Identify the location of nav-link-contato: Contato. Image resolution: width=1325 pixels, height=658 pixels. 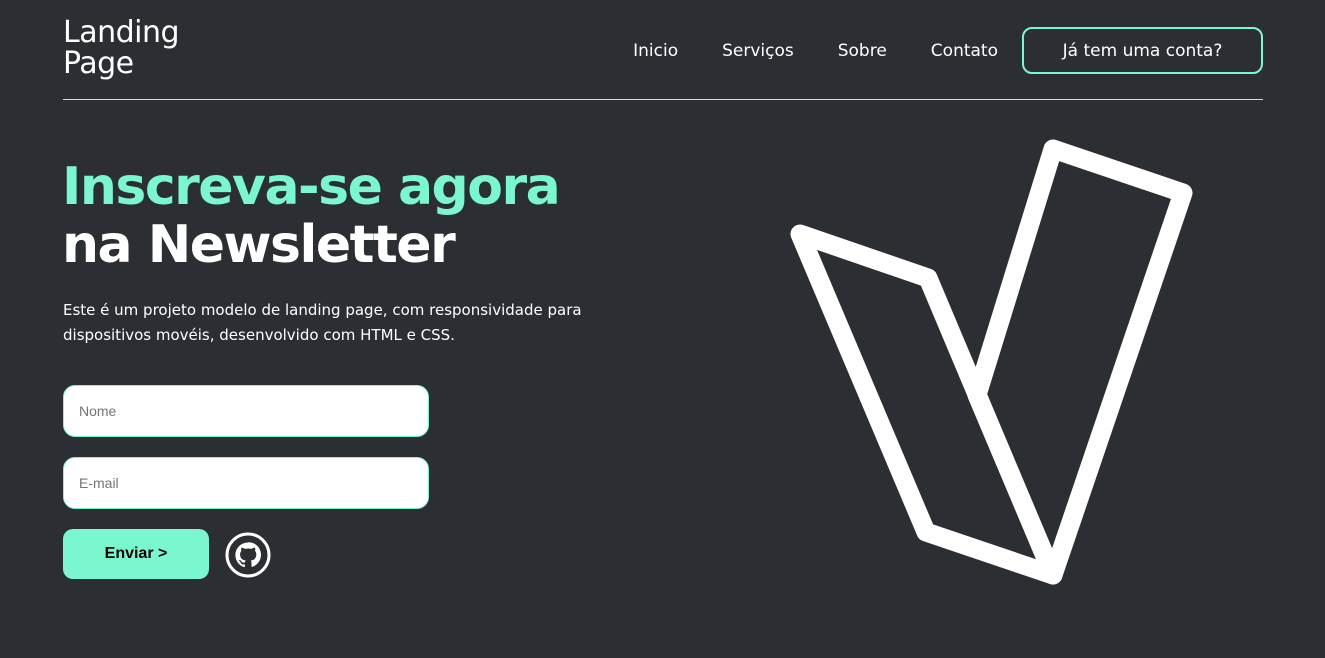
(964, 51).